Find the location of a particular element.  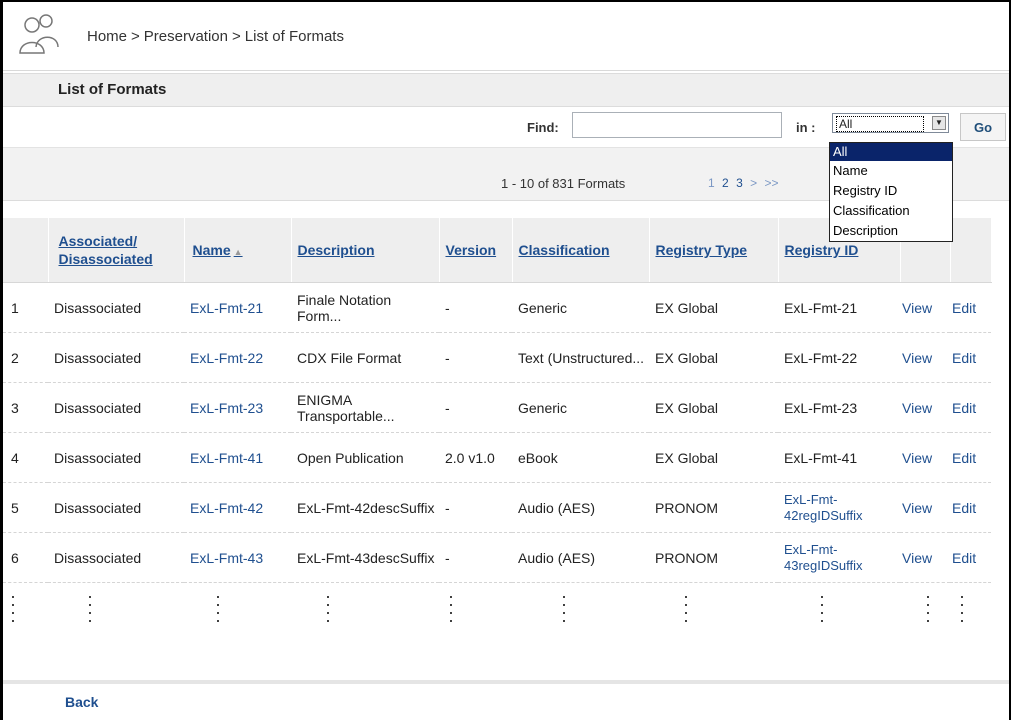

registry-id: ExL-Fmt-42regIDSuffix is located at coordinates (839, 507).